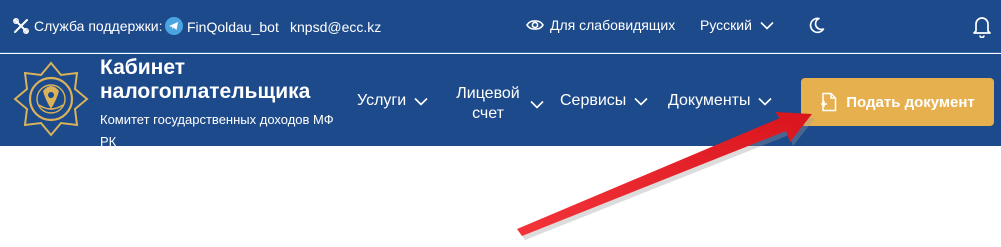  Describe the element at coordinates (910, 102) in the screenshot. I see `submit-document-label: Подать документ` at that location.